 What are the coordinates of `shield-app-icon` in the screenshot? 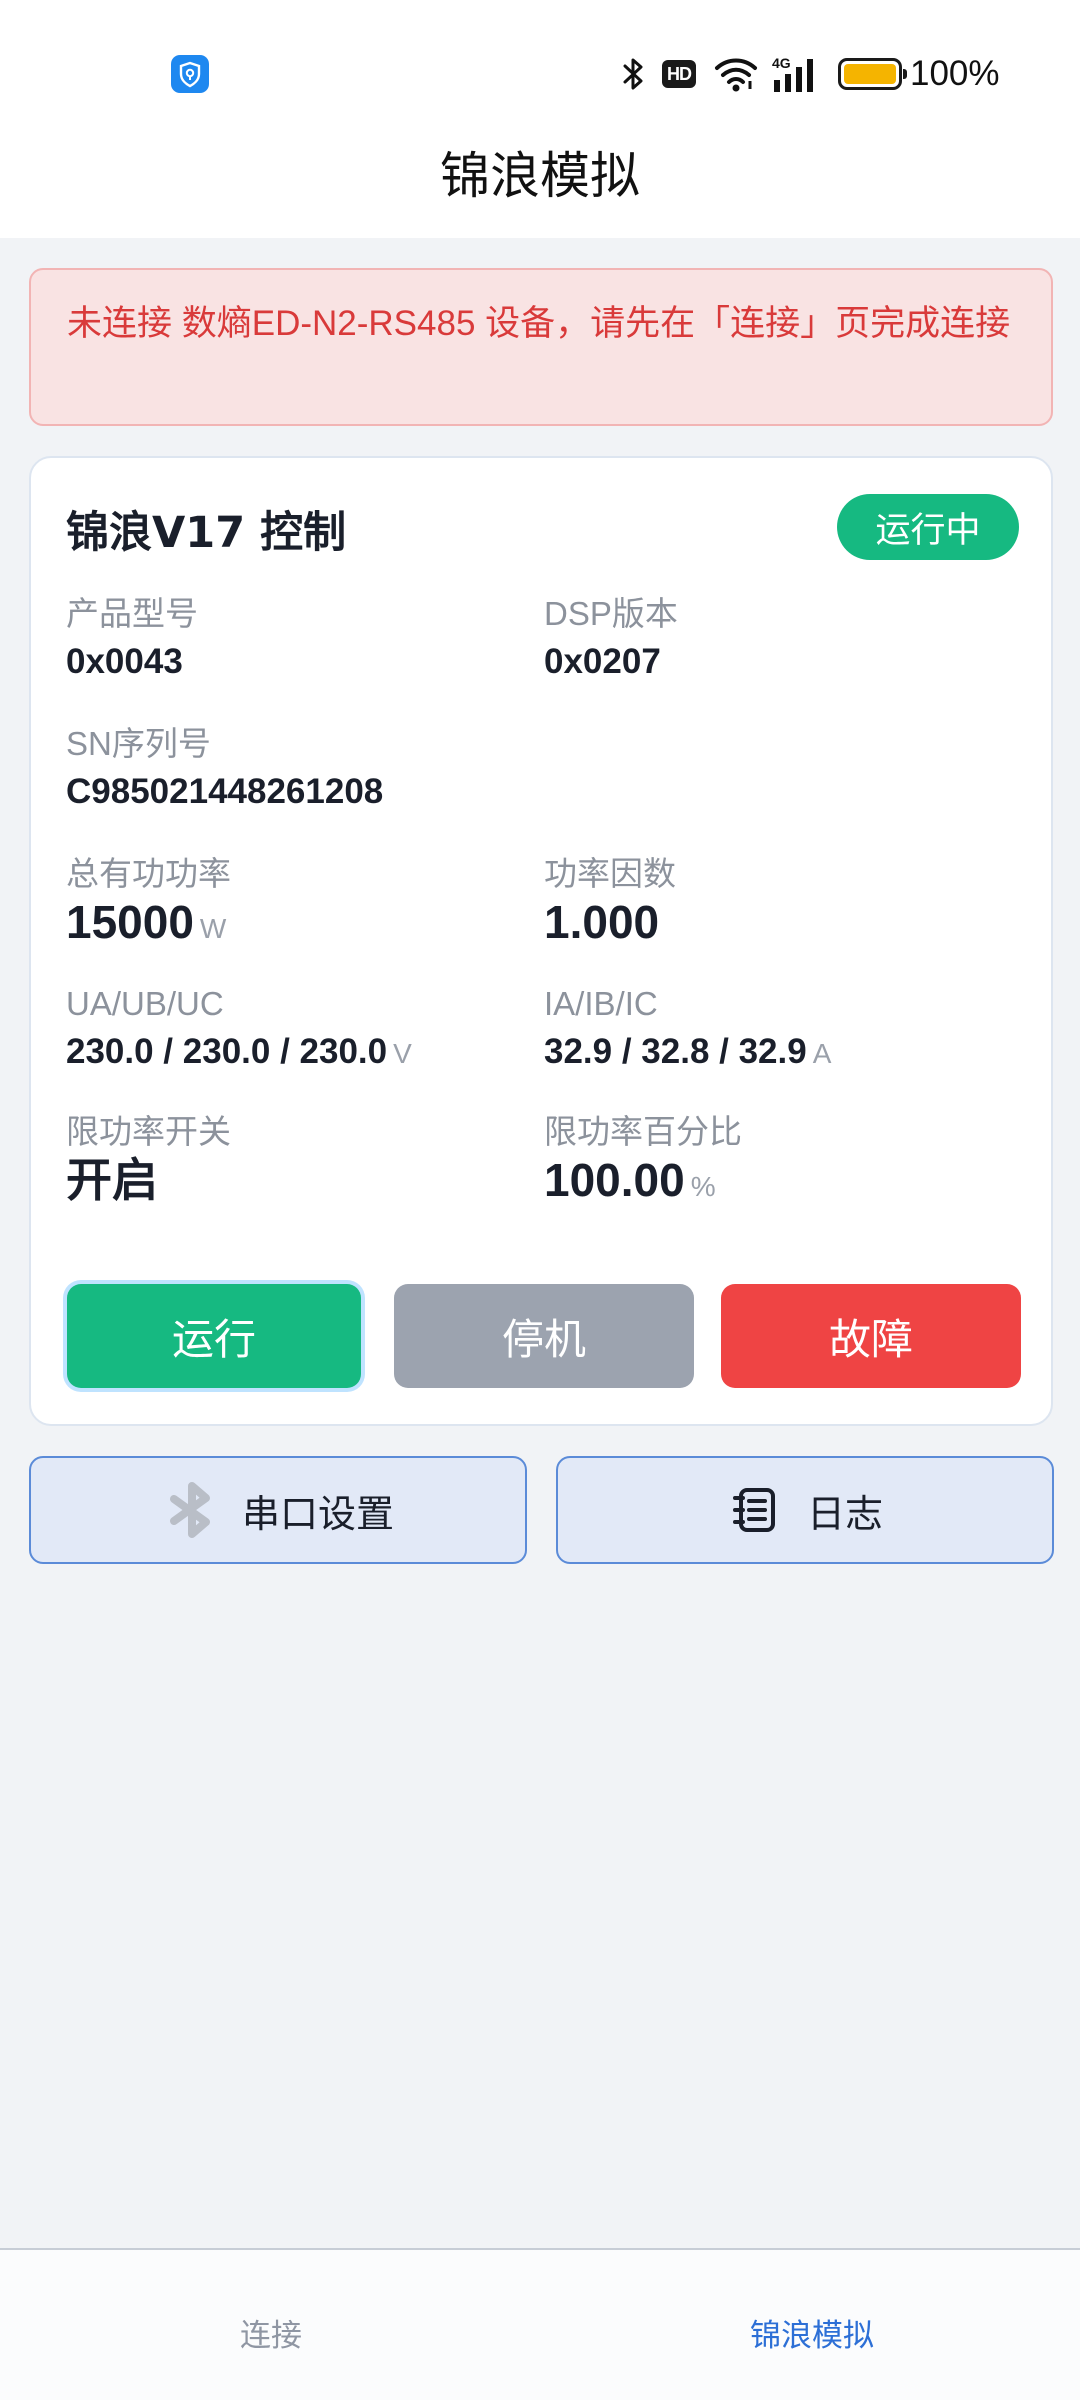 It's located at (190, 74).